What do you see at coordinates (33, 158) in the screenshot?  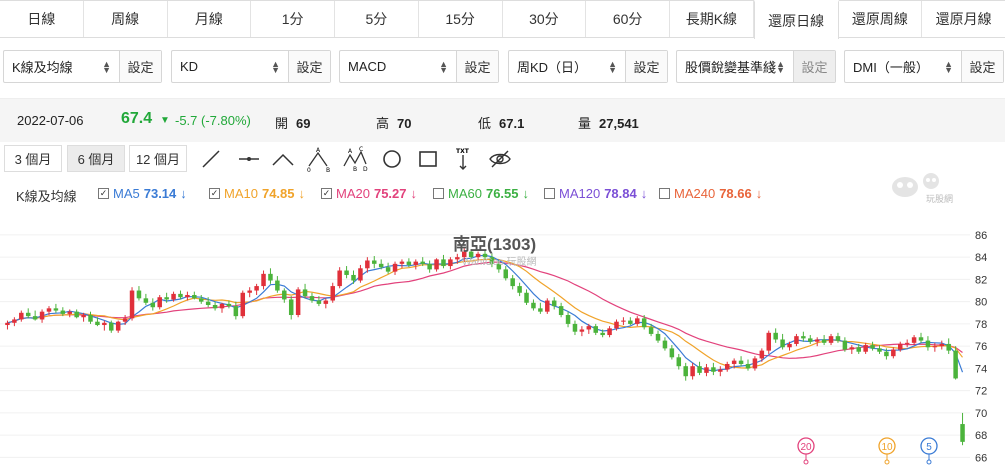 I see `range-3-months-button: 3 個月` at bounding box center [33, 158].